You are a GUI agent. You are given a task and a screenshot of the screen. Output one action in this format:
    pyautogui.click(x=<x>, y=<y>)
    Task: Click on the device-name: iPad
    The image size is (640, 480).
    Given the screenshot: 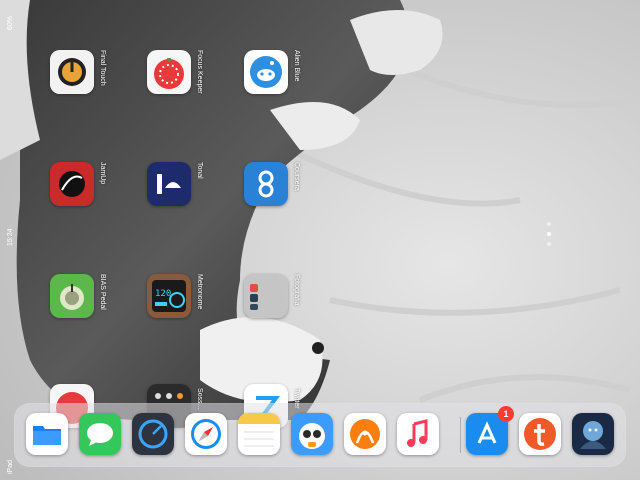 What is the action you would take?
    pyautogui.click(x=10, y=466)
    